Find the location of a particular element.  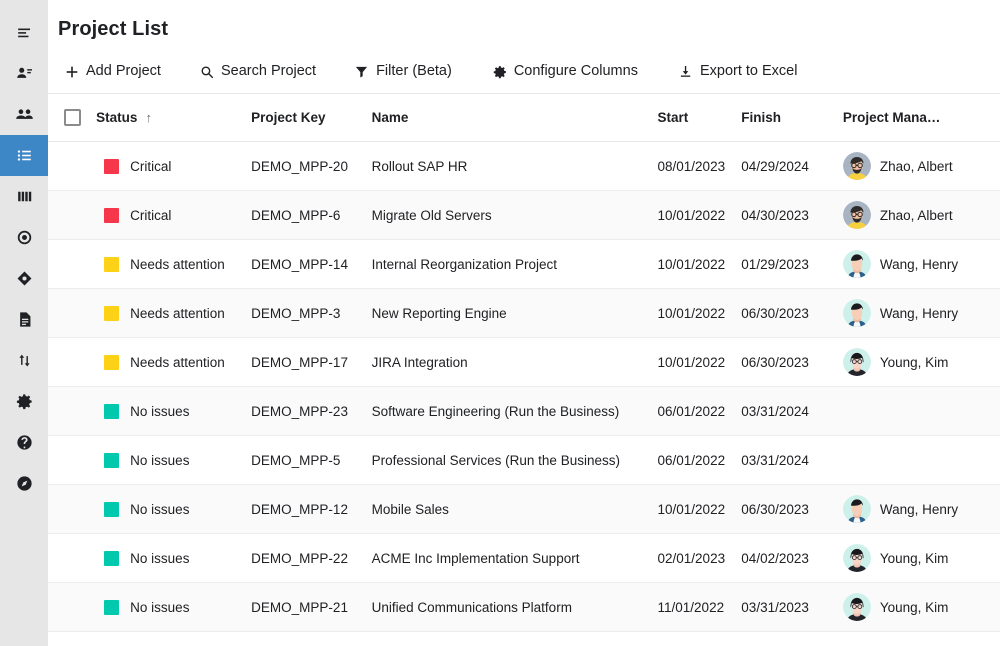

column-header-finish: Finish is located at coordinates (792, 117).